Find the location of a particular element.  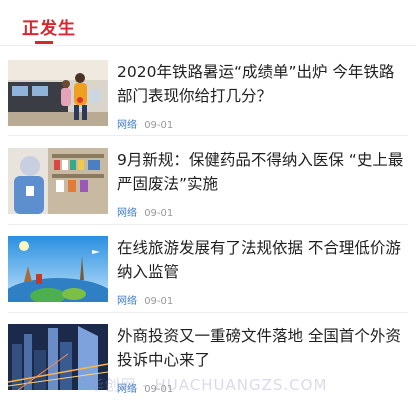

pharmacy-photo-icon is located at coordinates (58, 181).